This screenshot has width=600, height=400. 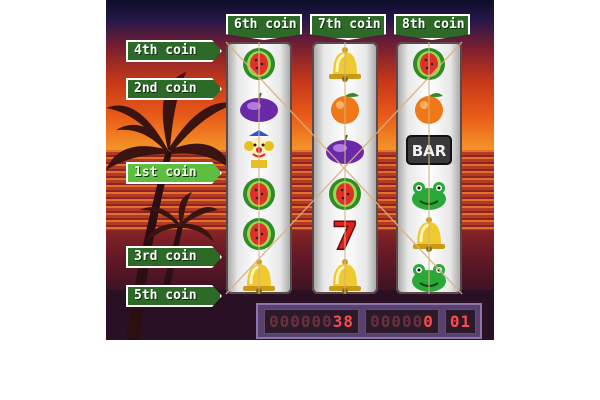 I want to click on bar-icon: BAR, so click(x=429, y=150).